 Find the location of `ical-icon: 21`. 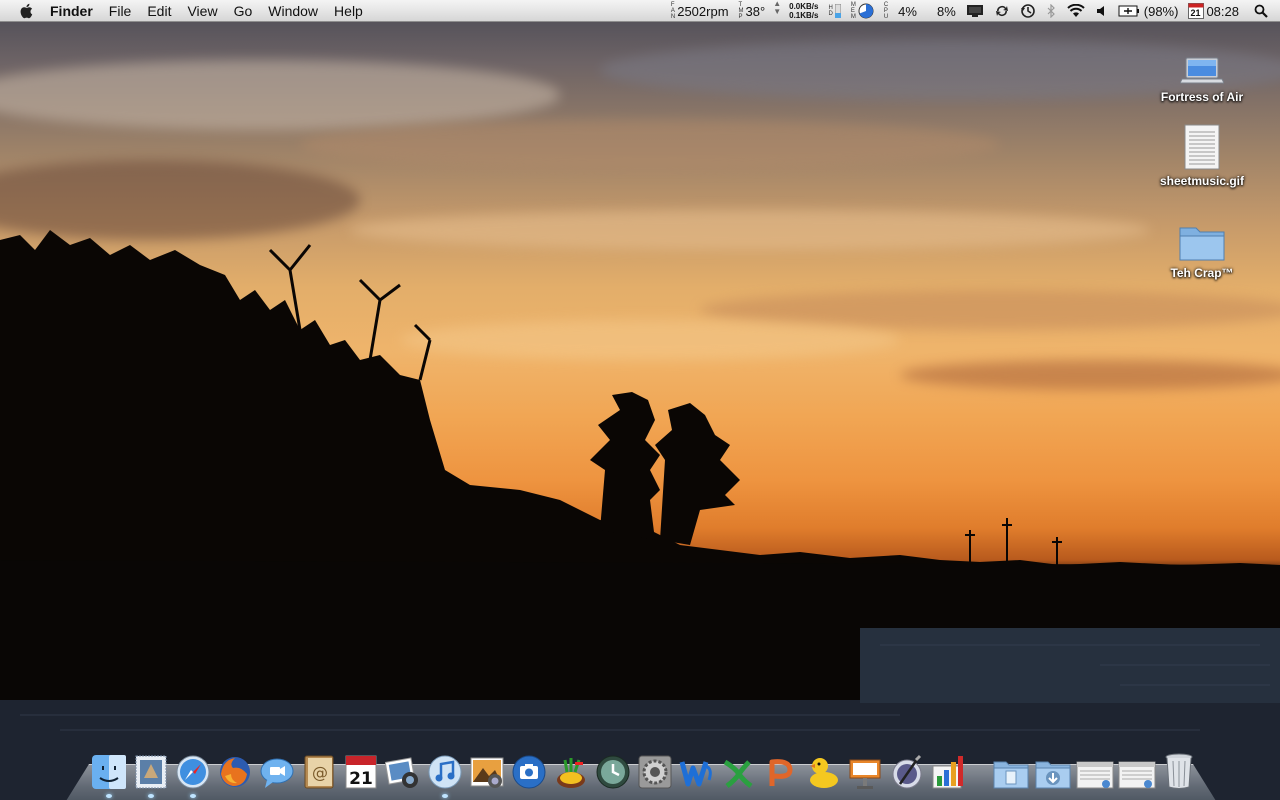

ical-icon: 21 is located at coordinates (361, 770).